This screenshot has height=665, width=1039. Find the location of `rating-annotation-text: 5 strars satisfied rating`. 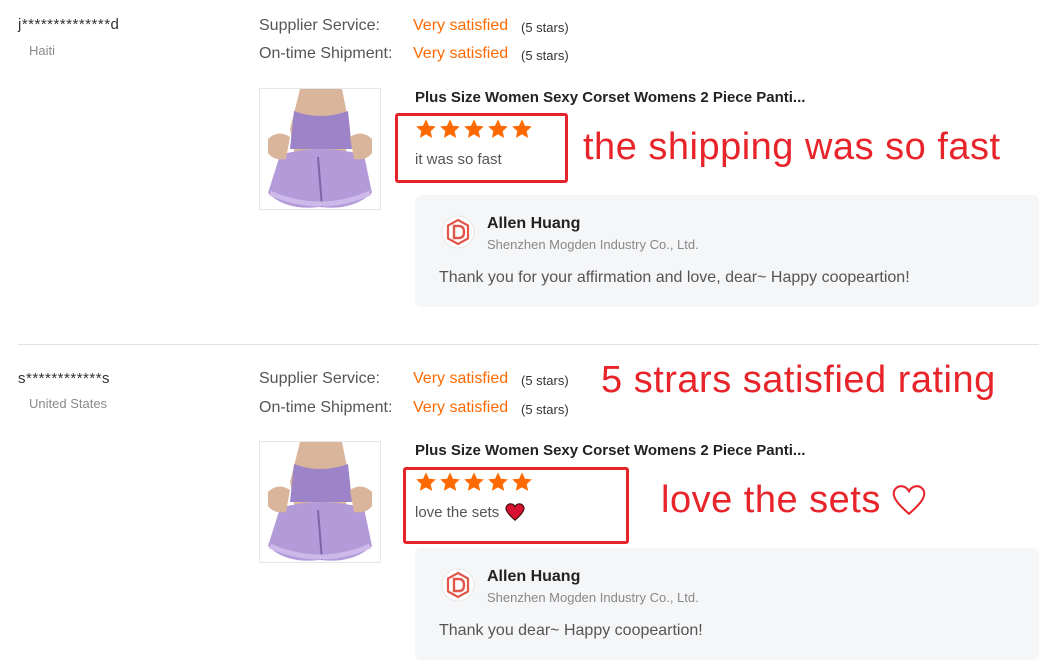

rating-annotation-text: 5 strars satisfied rating is located at coordinates (798, 380).